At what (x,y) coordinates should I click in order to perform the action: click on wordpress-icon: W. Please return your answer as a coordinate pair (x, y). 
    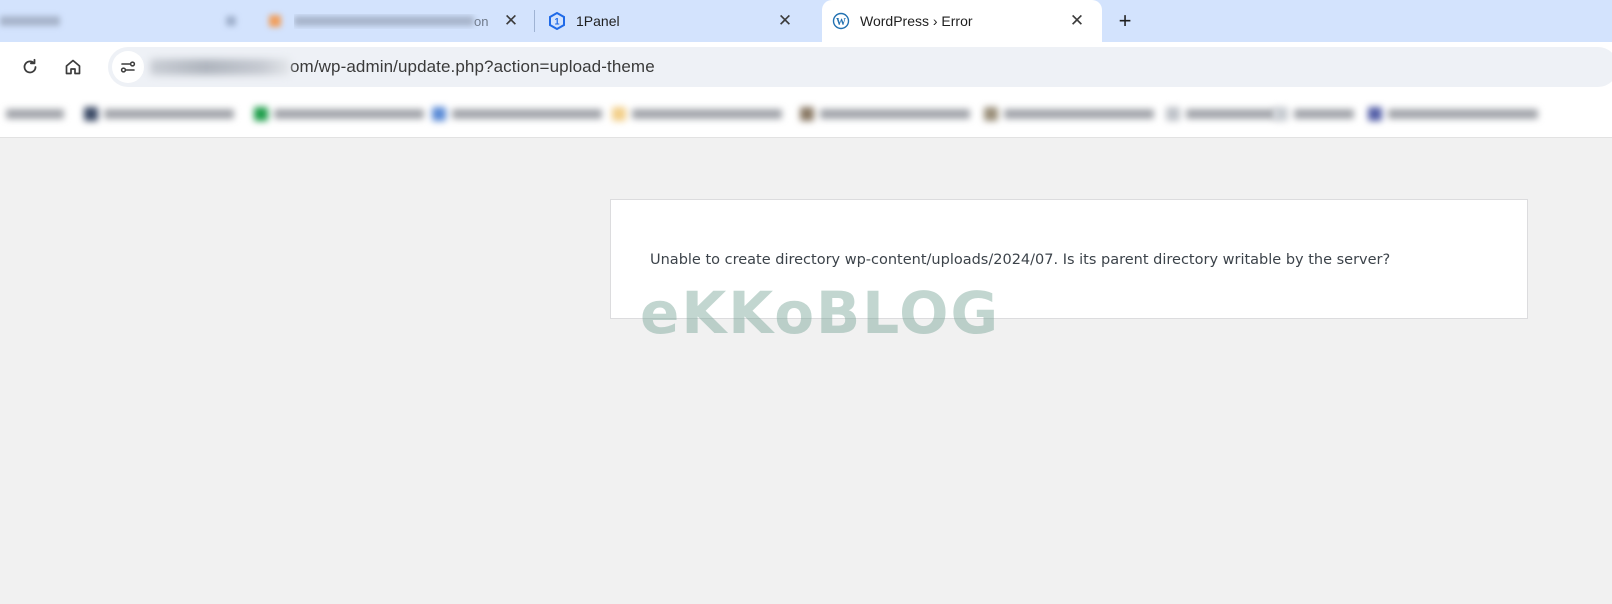
    Looking at the image, I should click on (841, 21).